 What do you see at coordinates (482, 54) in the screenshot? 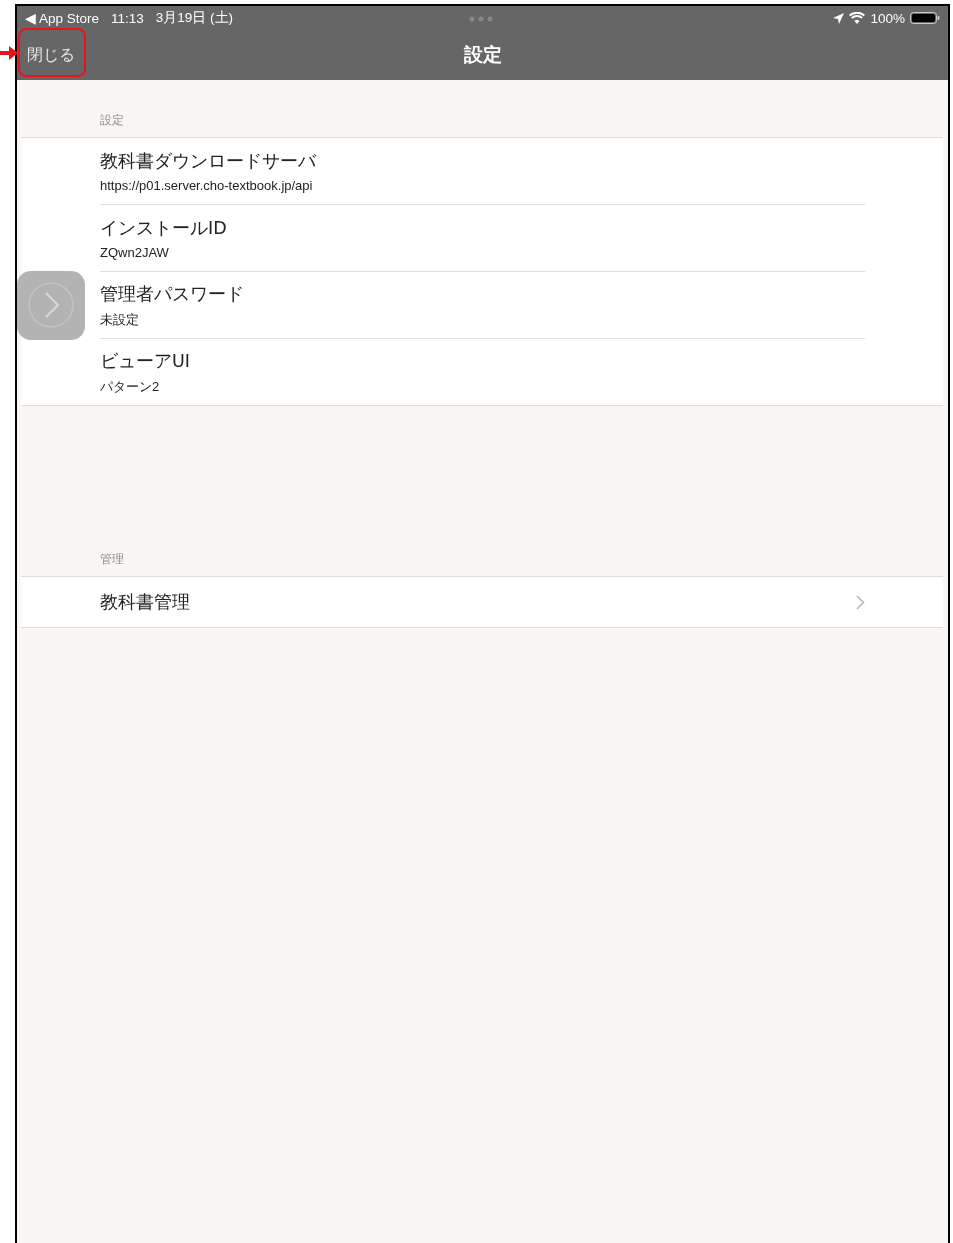
I see `nav-title: 設定` at bounding box center [482, 54].